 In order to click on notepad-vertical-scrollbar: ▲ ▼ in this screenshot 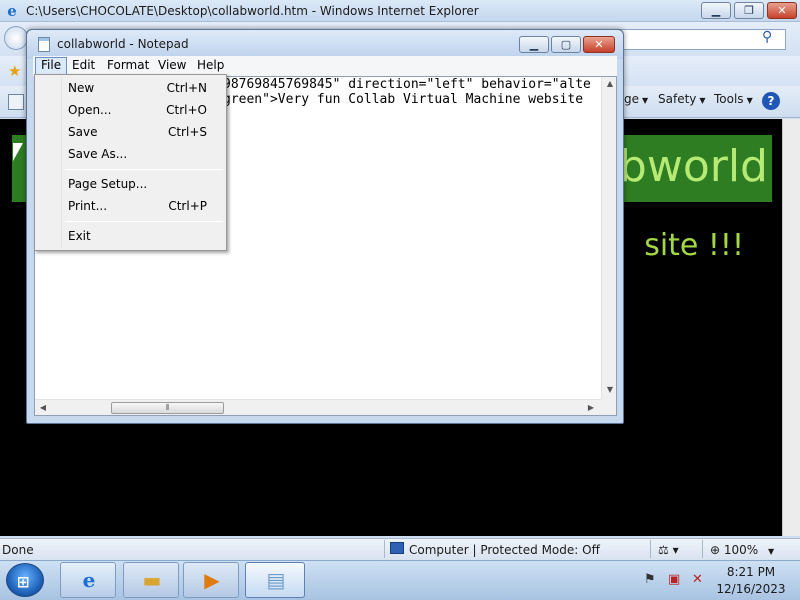, I will do `click(608, 238)`.